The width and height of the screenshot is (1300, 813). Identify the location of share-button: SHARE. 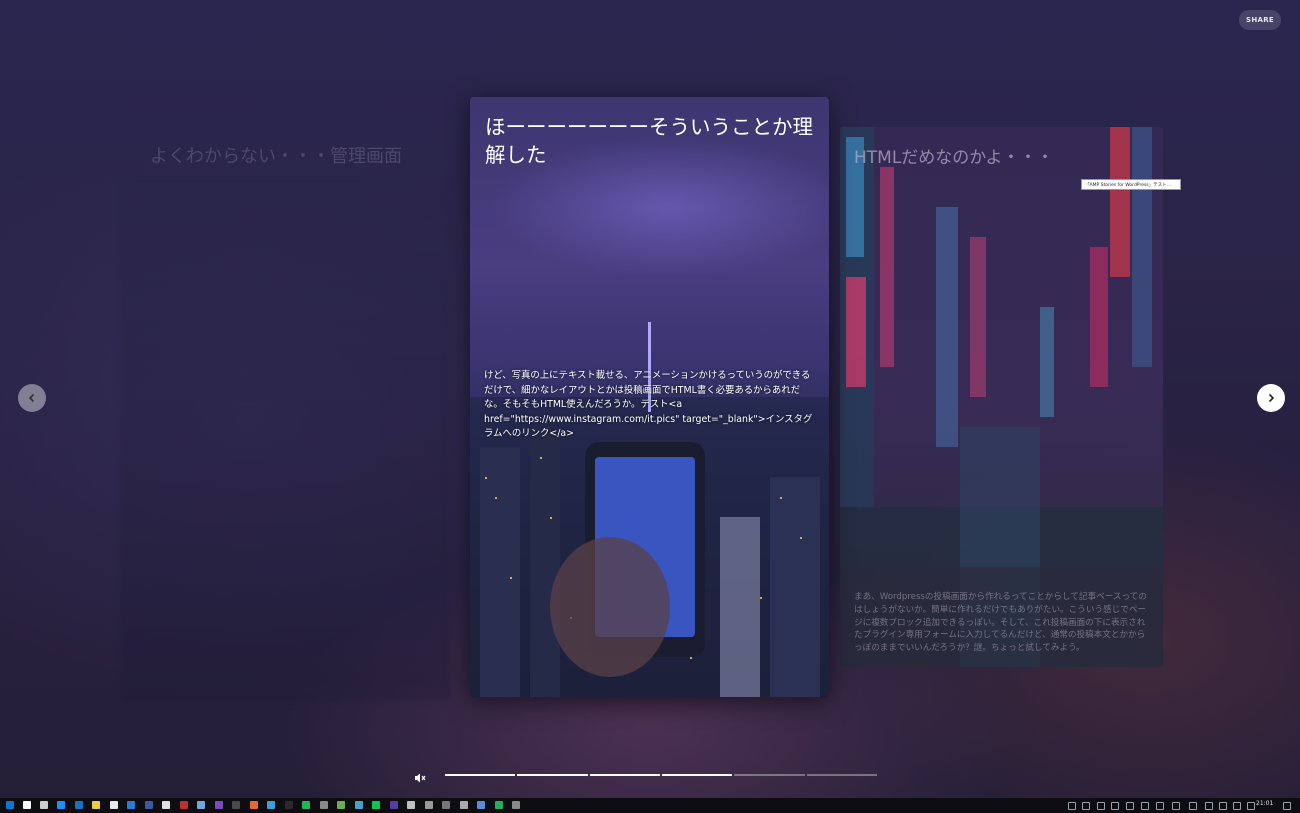
(1260, 20).